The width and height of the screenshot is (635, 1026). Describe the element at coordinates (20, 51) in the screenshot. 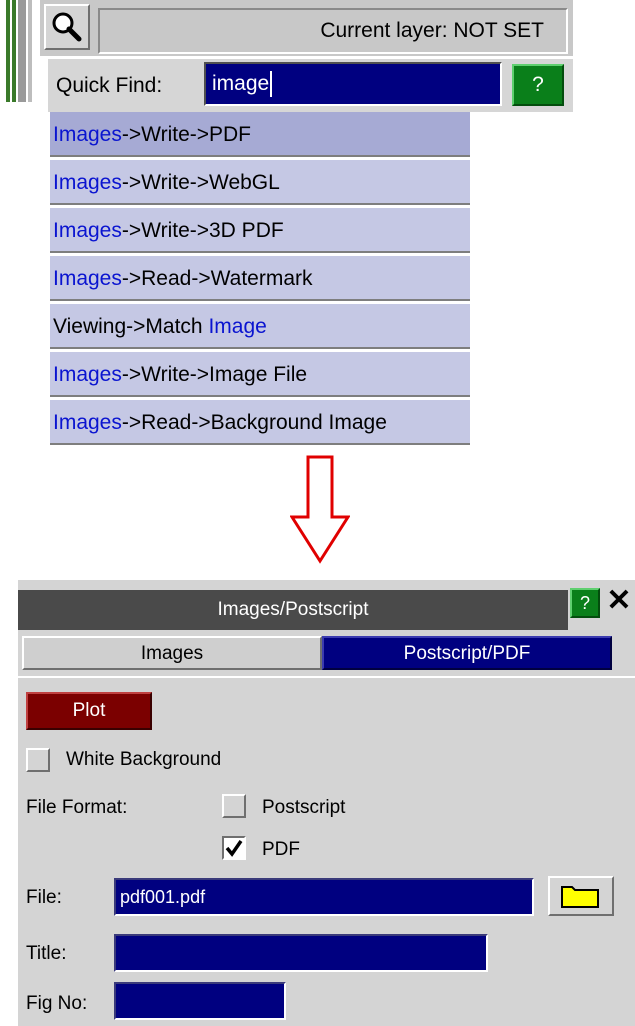

I see `left-edge-bars` at that location.